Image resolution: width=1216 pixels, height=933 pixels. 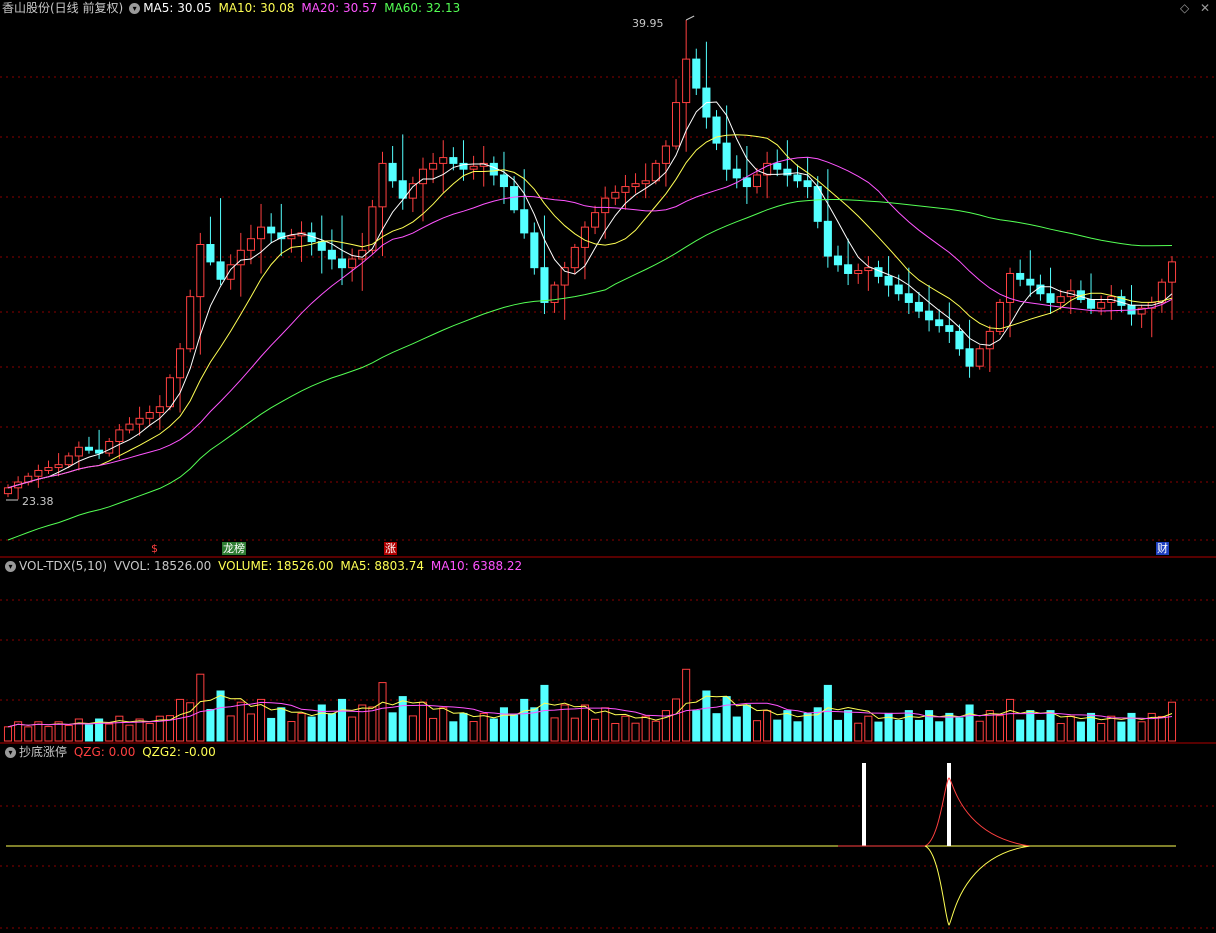 What do you see at coordinates (1205, 8) in the screenshot?
I see `close-icon: ✕` at bounding box center [1205, 8].